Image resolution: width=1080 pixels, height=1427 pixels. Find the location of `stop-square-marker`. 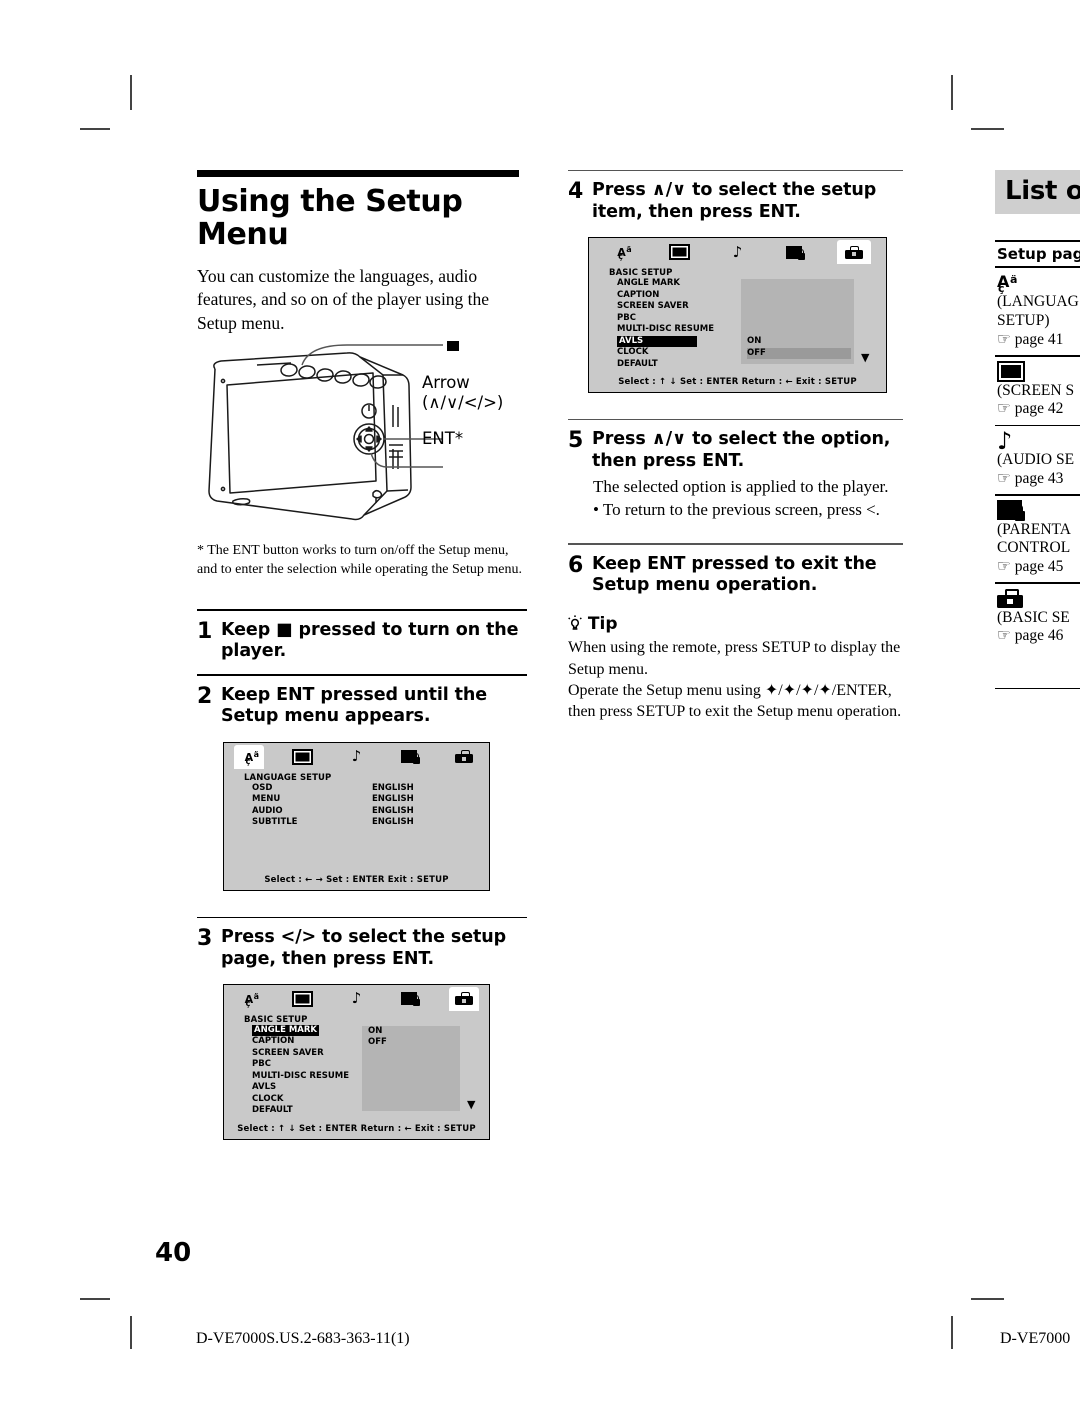

stop-square-marker is located at coordinates (453, 344).